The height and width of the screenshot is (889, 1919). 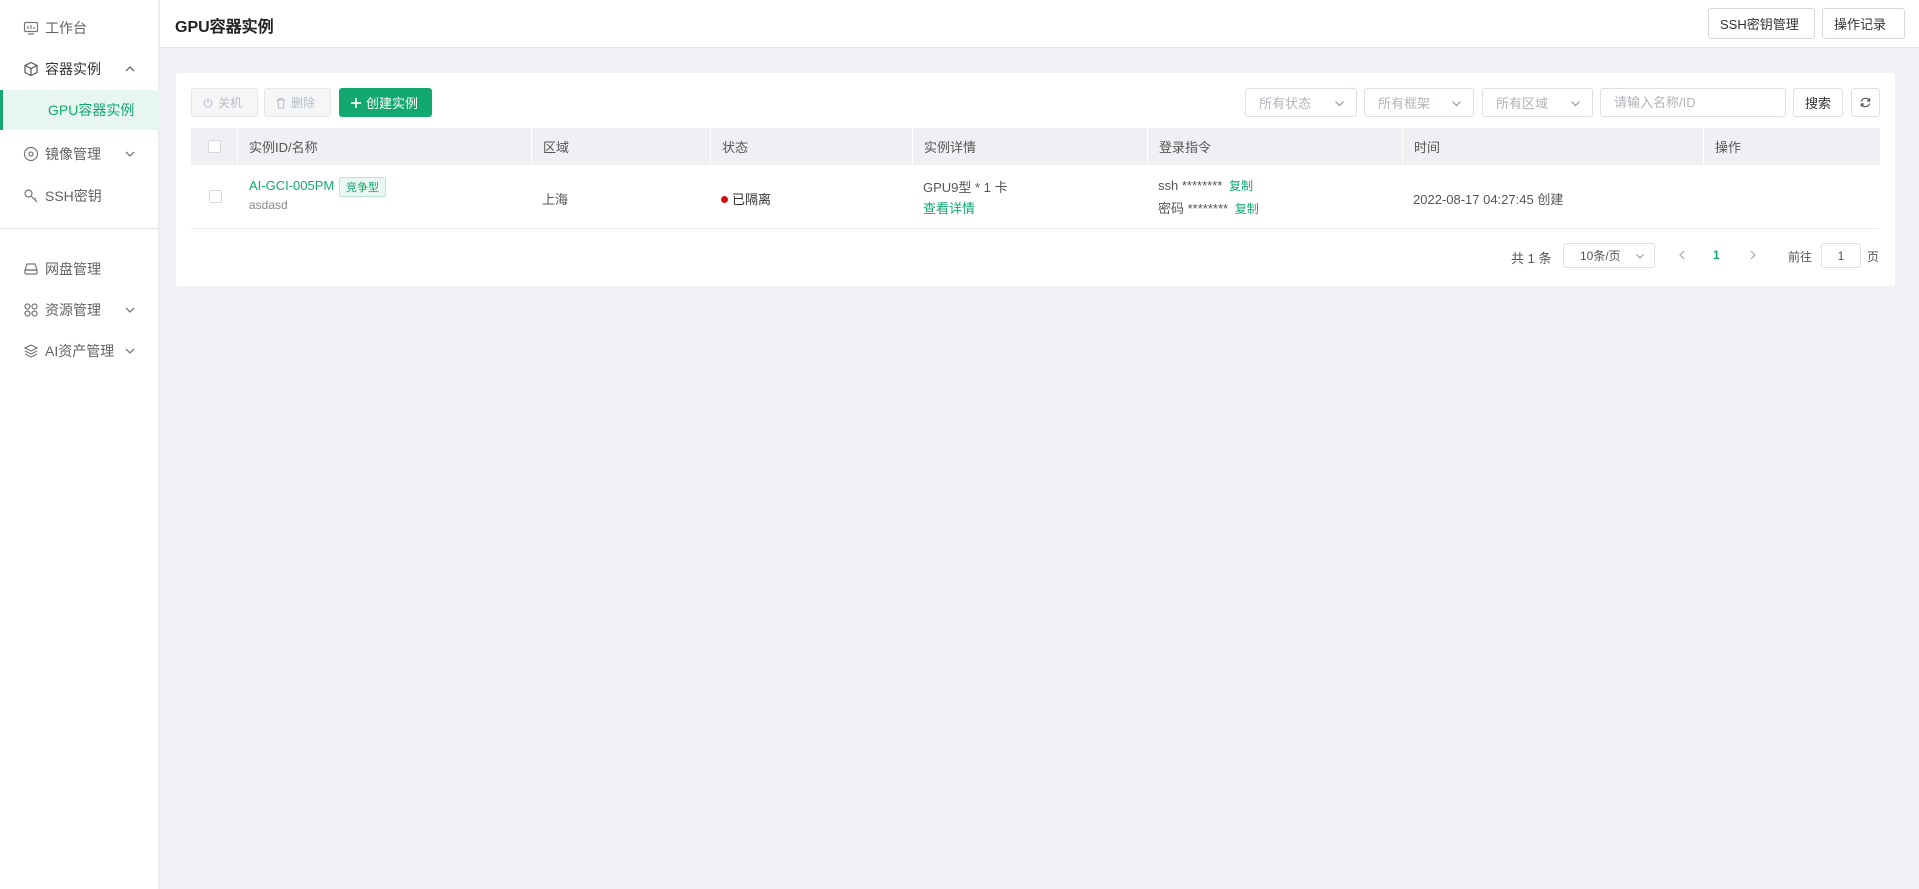 What do you see at coordinates (268, 205) in the screenshot?
I see `instance-name: asdasd` at bounding box center [268, 205].